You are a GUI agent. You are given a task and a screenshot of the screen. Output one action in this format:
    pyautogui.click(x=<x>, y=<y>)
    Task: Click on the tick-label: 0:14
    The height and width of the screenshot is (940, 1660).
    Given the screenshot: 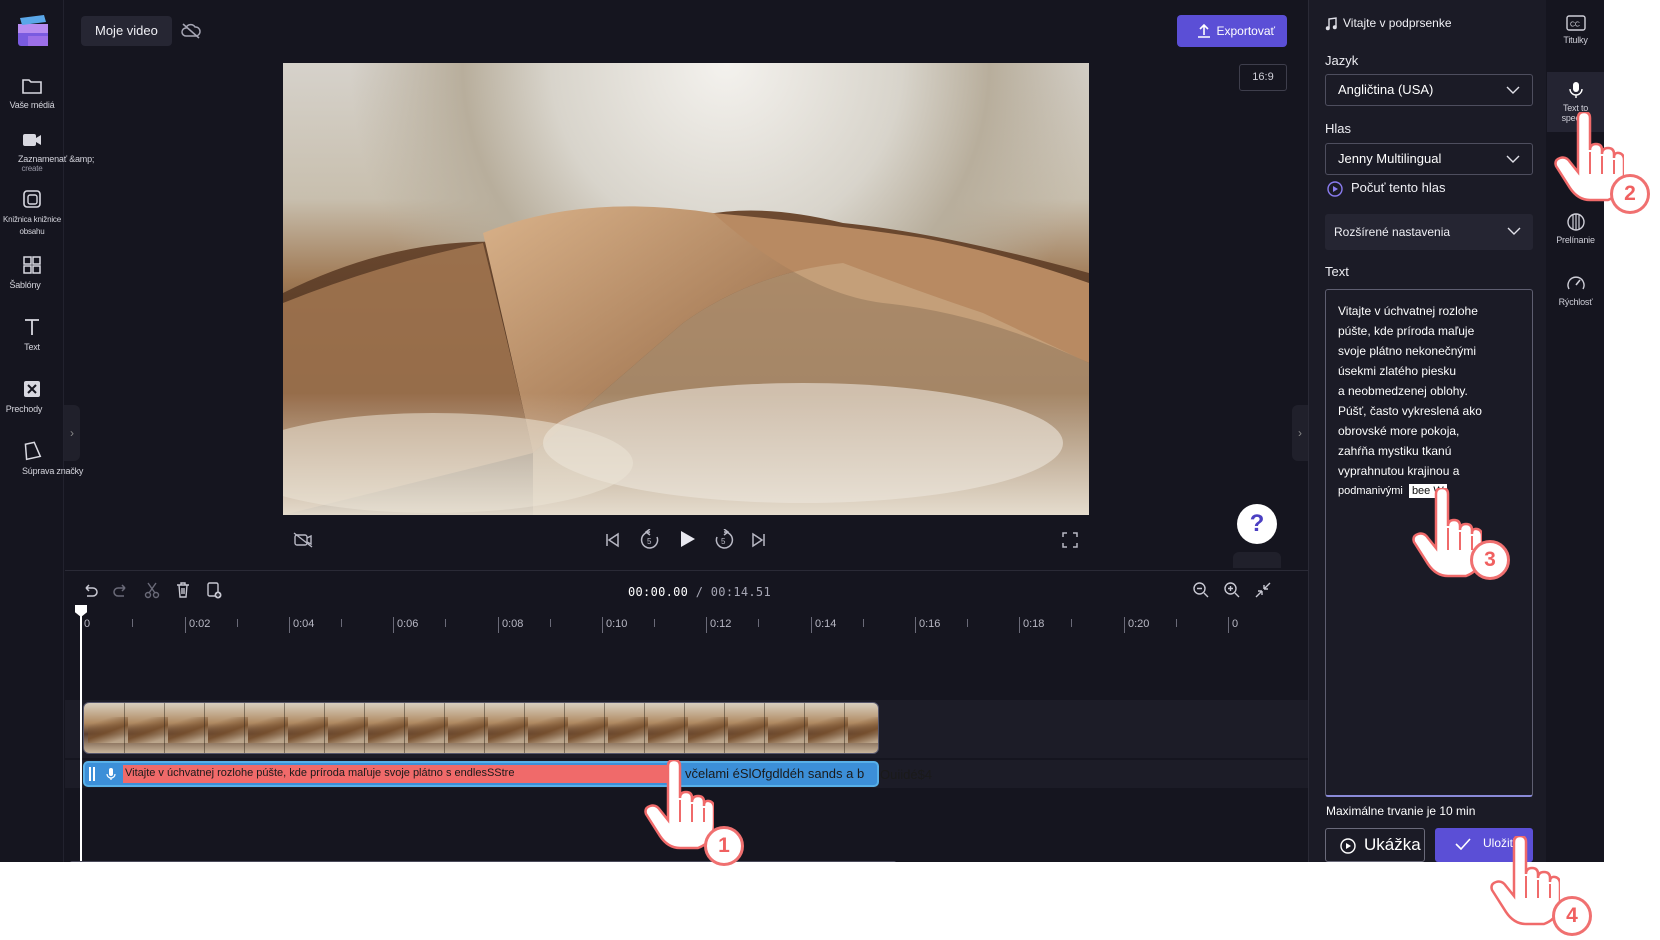 What is the action you would take?
    pyautogui.click(x=823, y=625)
    